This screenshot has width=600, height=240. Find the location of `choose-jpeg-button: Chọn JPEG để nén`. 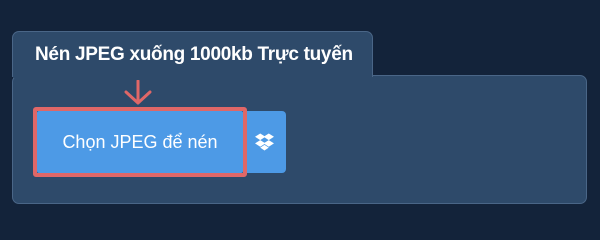

choose-jpeg-button: Chọn JPEG để nén is located at coordinates (140, 142).